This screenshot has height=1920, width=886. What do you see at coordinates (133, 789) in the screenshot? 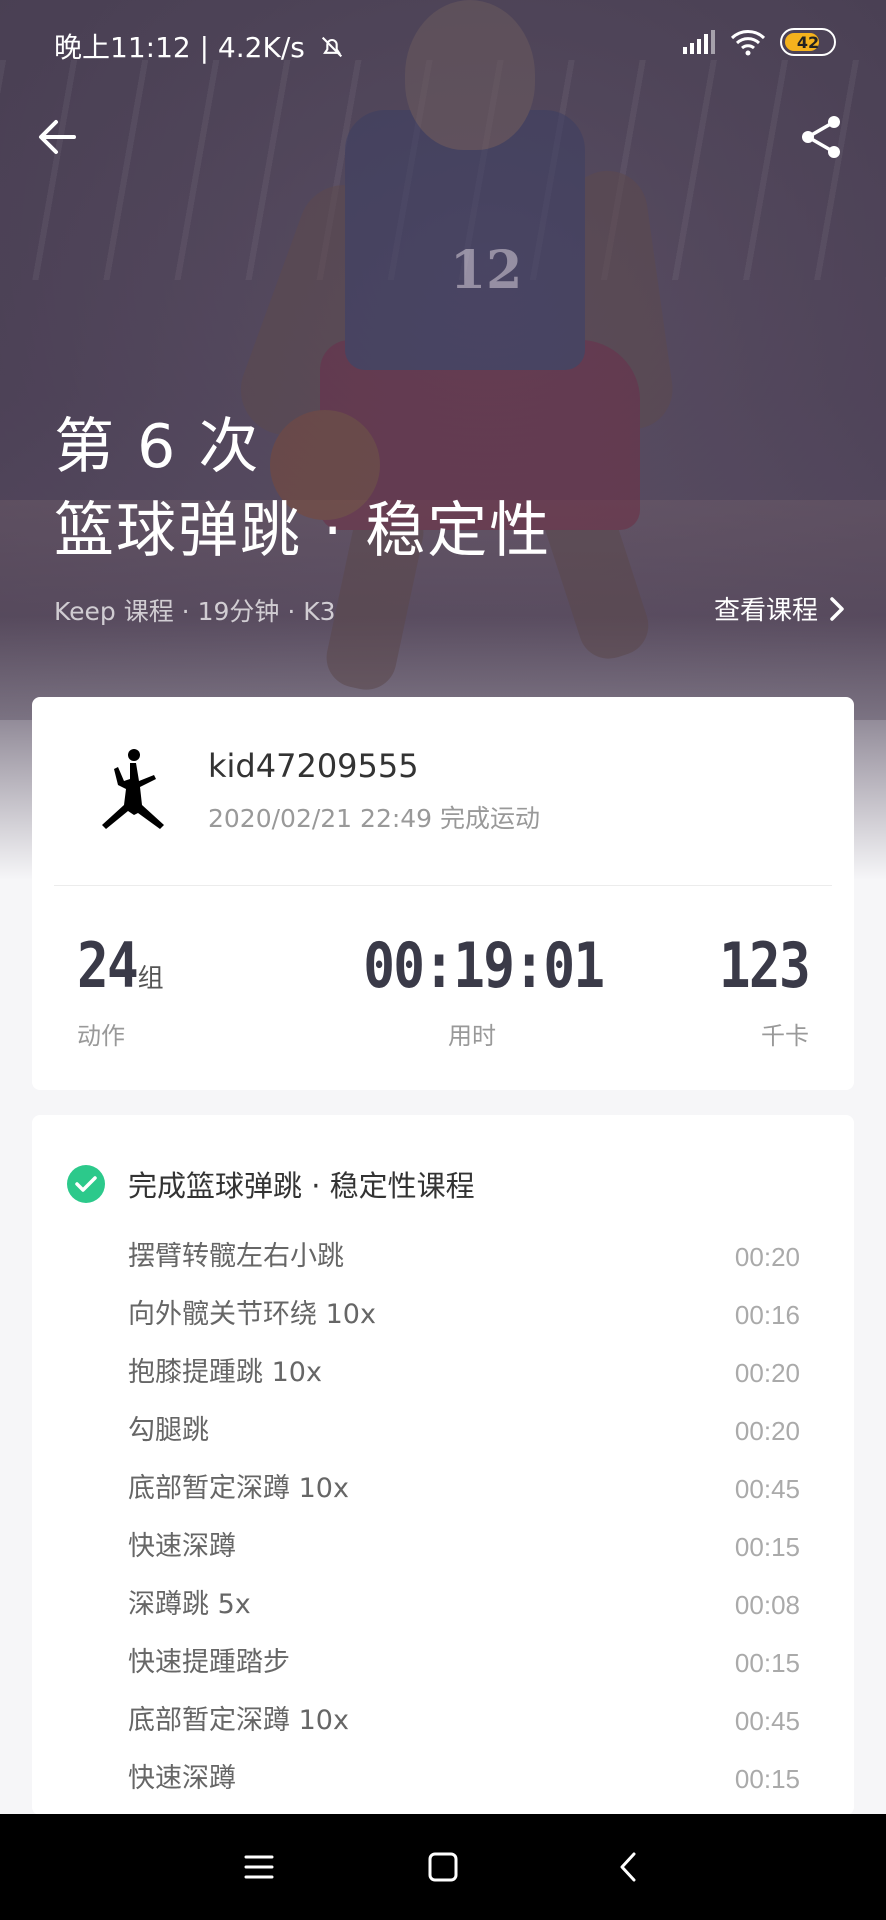
I see `jumpman-logo-icon` at bounding box center [133, 789].